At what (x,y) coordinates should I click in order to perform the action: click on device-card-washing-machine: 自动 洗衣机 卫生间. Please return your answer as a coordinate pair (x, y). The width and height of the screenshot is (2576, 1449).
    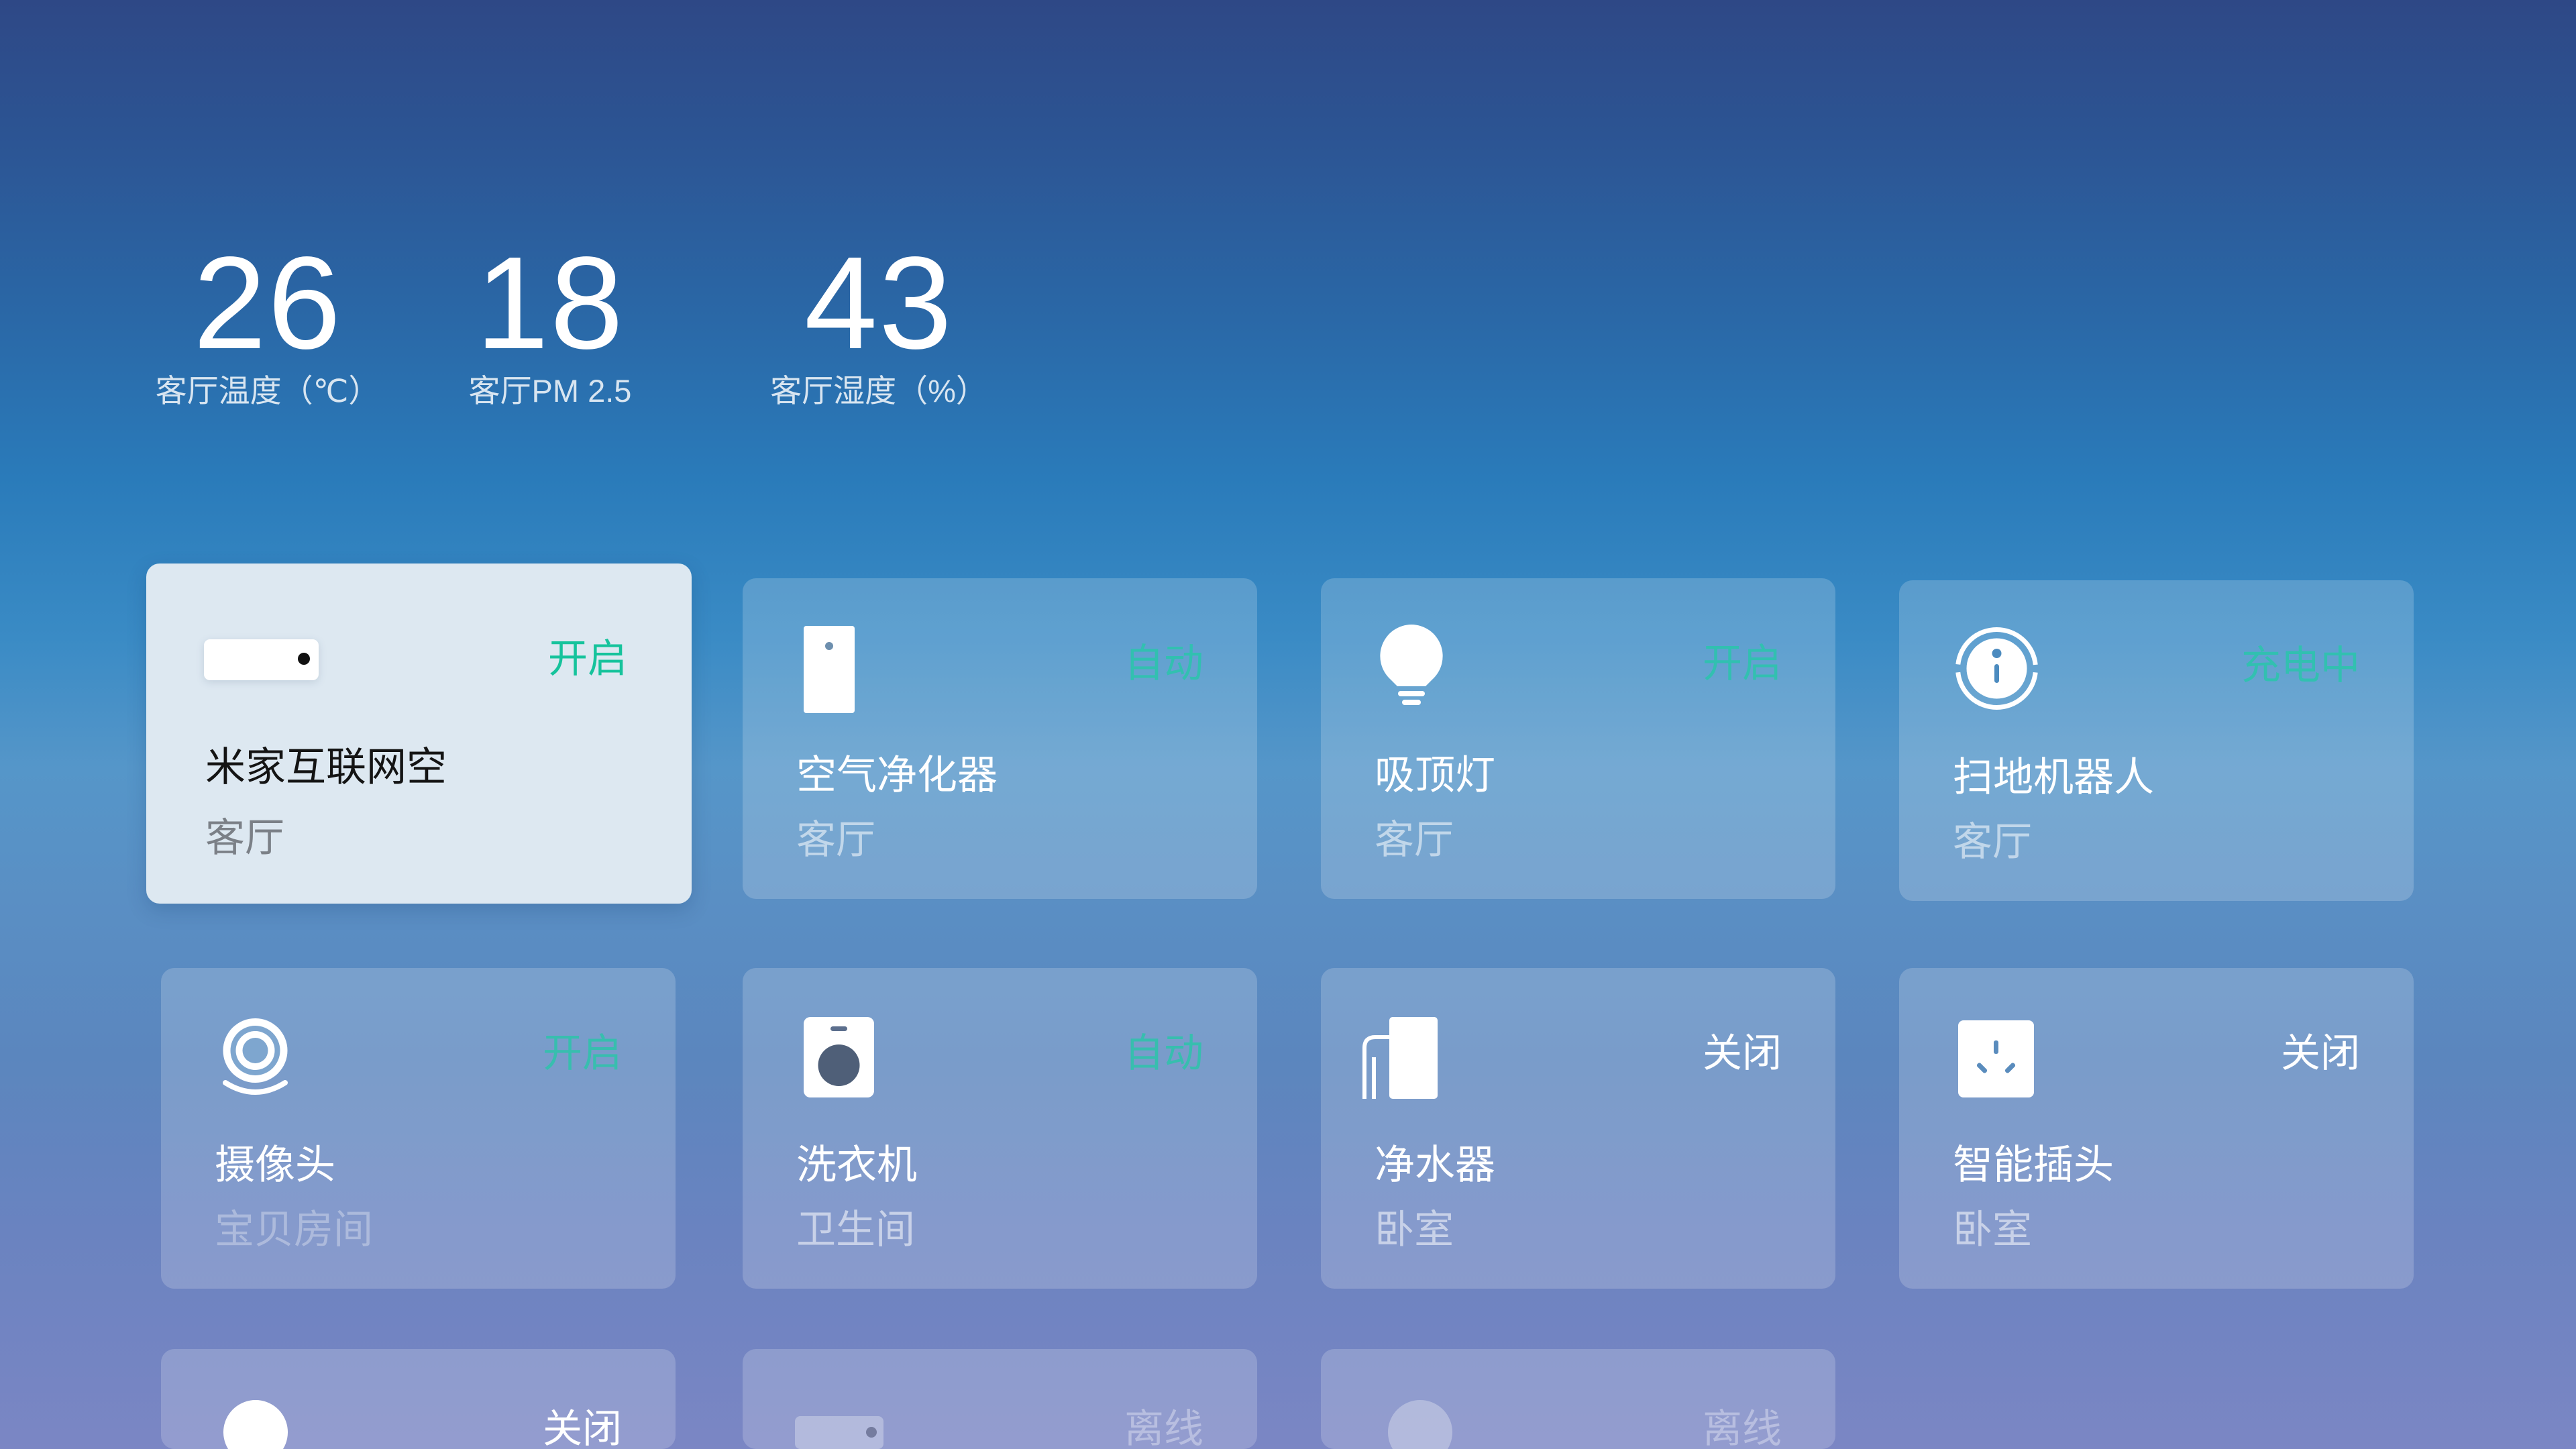
    Looking at the image, I should click on (1000, 1128).